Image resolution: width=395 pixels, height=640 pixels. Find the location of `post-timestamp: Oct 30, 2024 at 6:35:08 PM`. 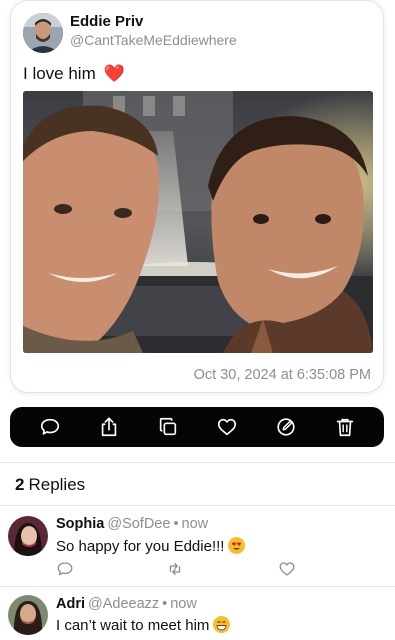

post-timestamp: Oct 30, 2024 at 6:35:08 PM is located at coordinates (282, 375).